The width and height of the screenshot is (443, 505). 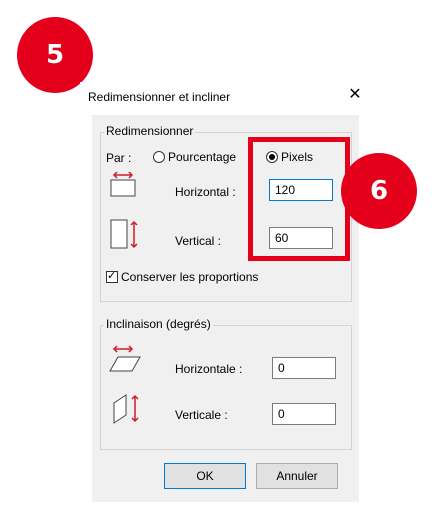 What do you see at coordinates (158, 324) in the screenshot?
I see `skew-legend: Inclinaison (degrés)` at bounding box center [158, 324].